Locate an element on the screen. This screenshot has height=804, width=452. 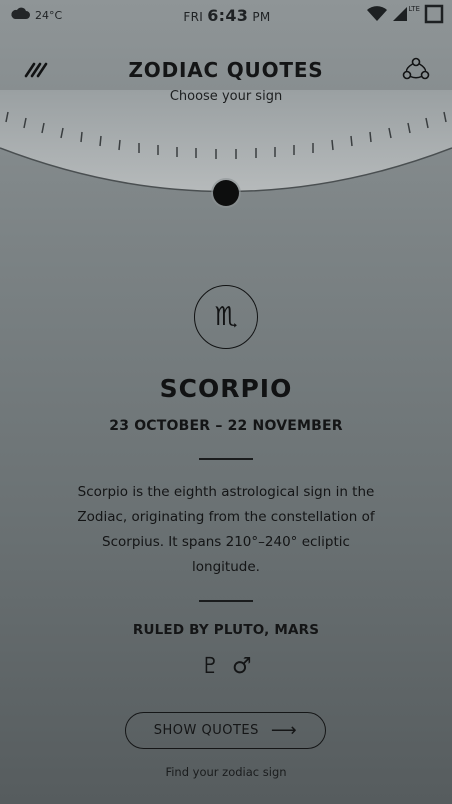
status-day: FRI is located at coordinates (193, 16).